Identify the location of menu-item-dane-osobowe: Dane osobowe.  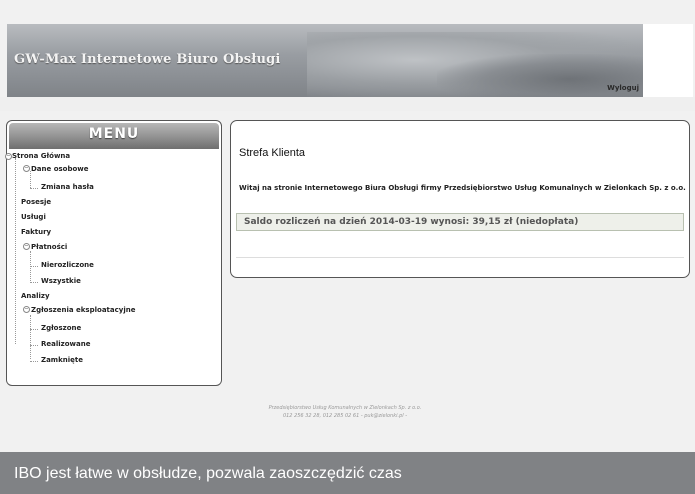
(60, 169).